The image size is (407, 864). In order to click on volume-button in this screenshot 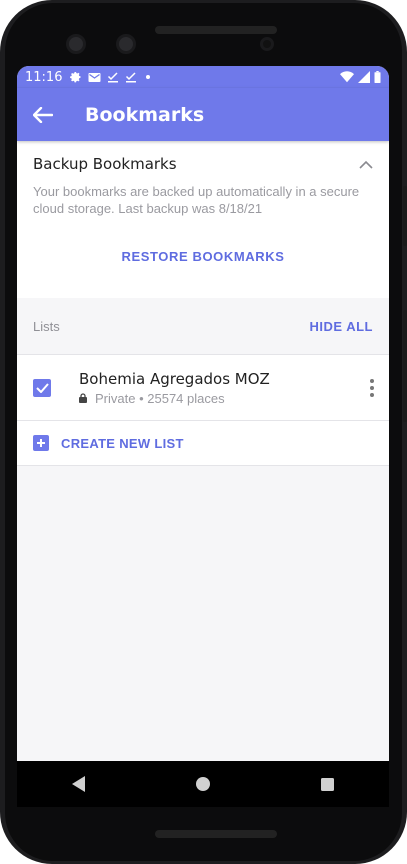, I will do `click(405, 366)`.